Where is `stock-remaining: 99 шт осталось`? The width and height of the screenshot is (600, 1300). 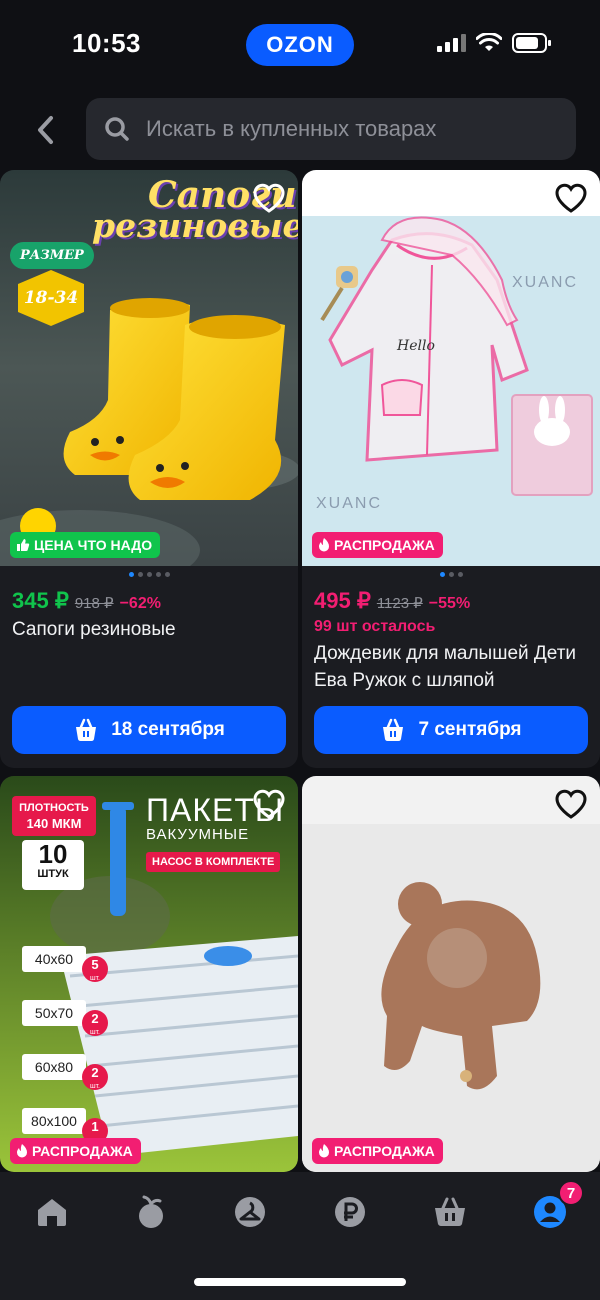 stock-remaining: 99 шт осталось is located at coordinates (375, 626).